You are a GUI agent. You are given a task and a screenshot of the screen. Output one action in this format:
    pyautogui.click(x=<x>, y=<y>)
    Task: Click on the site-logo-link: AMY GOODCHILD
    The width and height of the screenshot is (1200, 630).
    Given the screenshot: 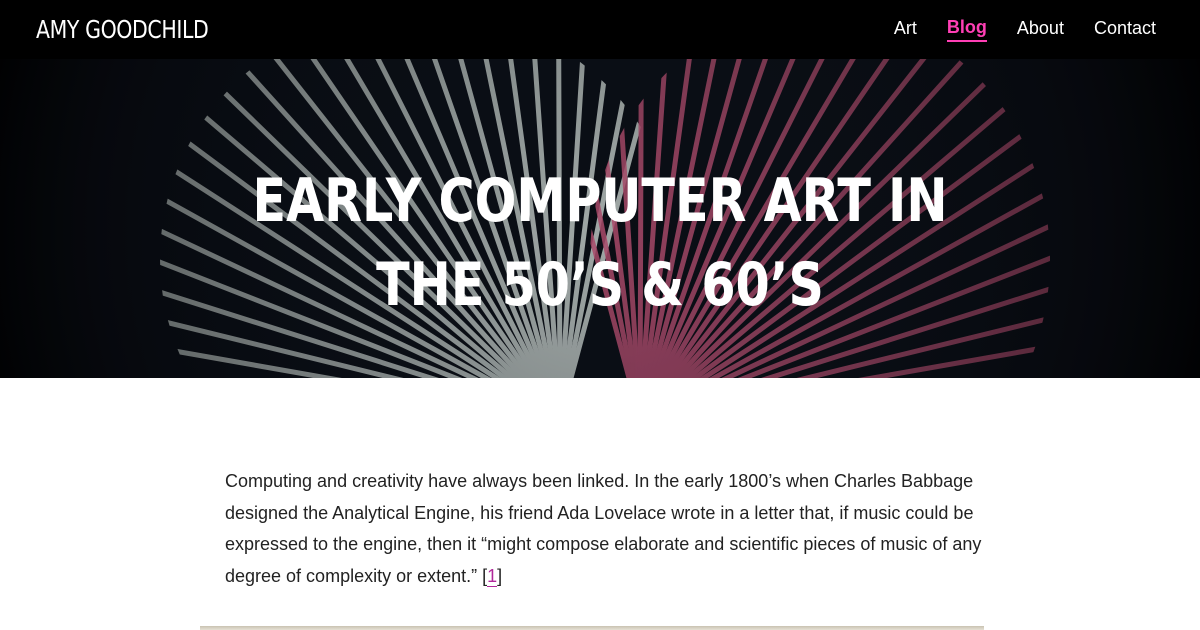 What is the action you would take?
    pyautogui.click(x=122, y=29)
    